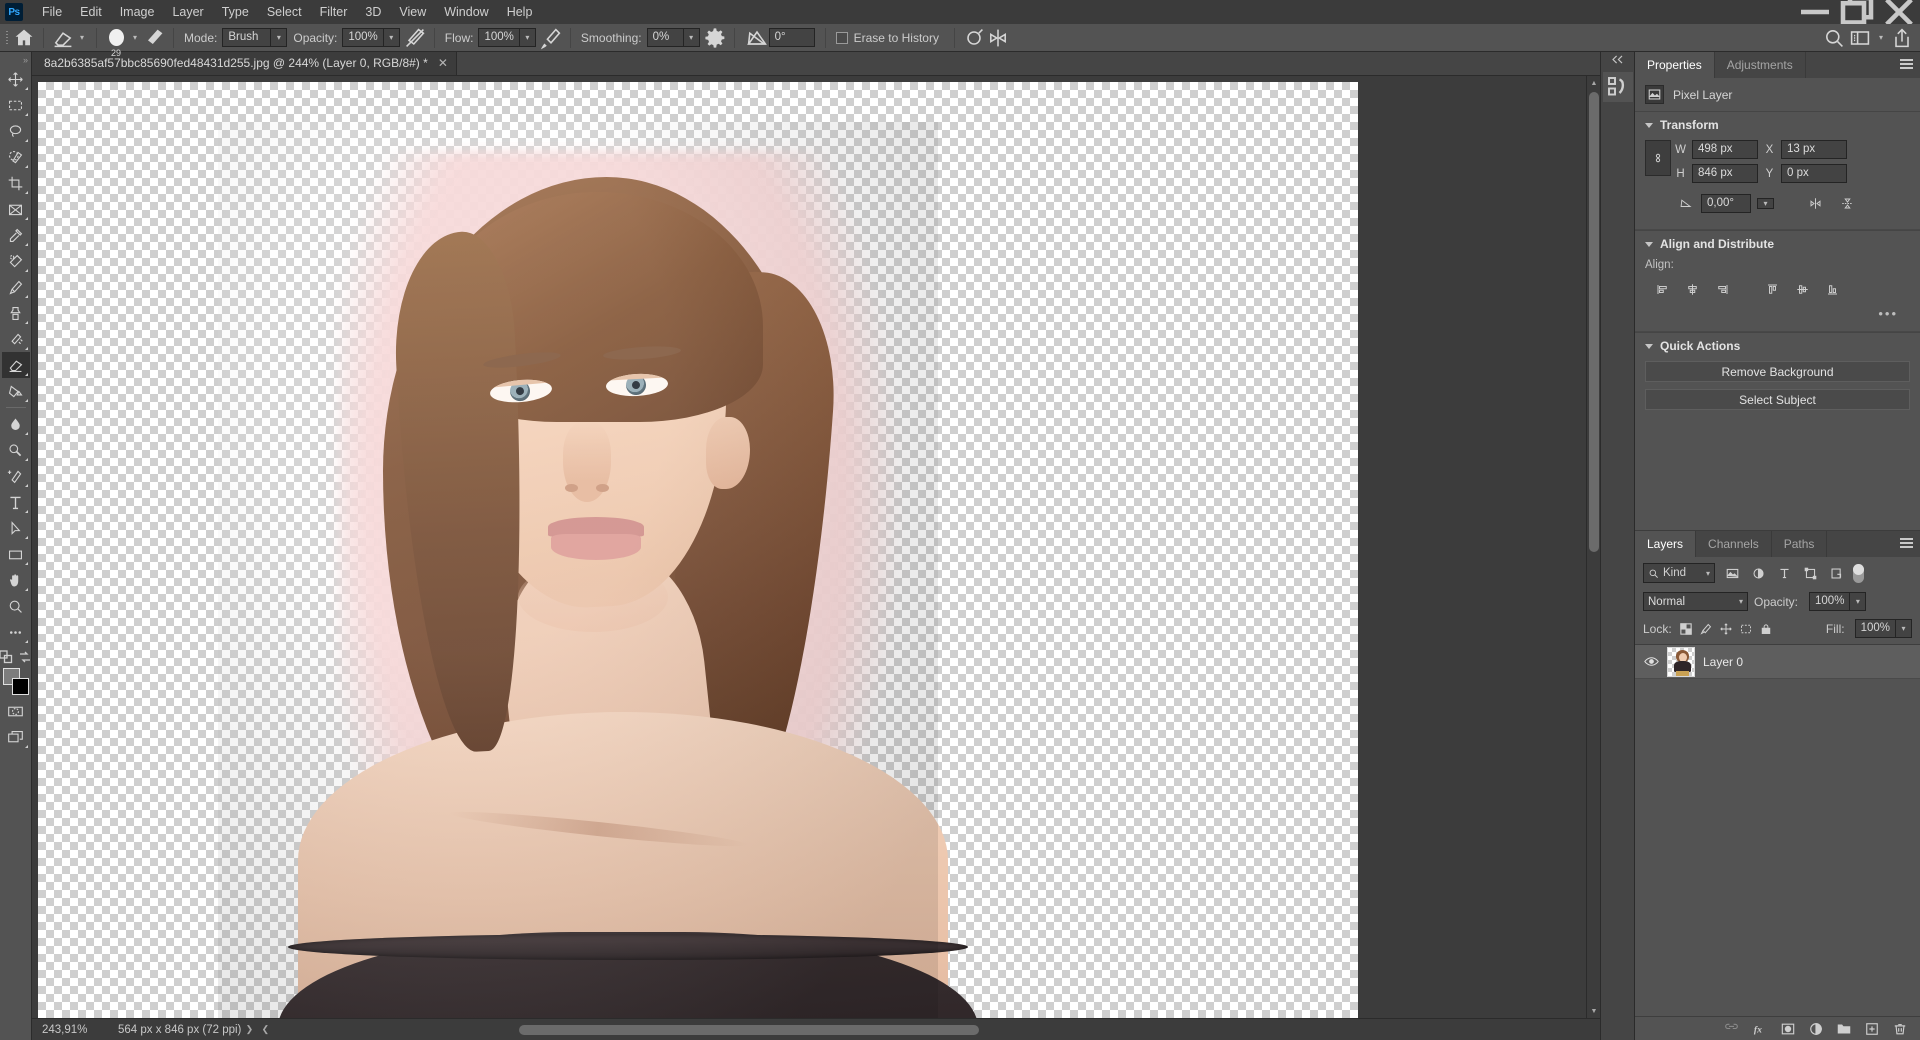 This screenshot has height=1040, width=1920. Describe the element at coordinates (1871, 1028) in the screenshot. I see `new-layer-button` at that location.